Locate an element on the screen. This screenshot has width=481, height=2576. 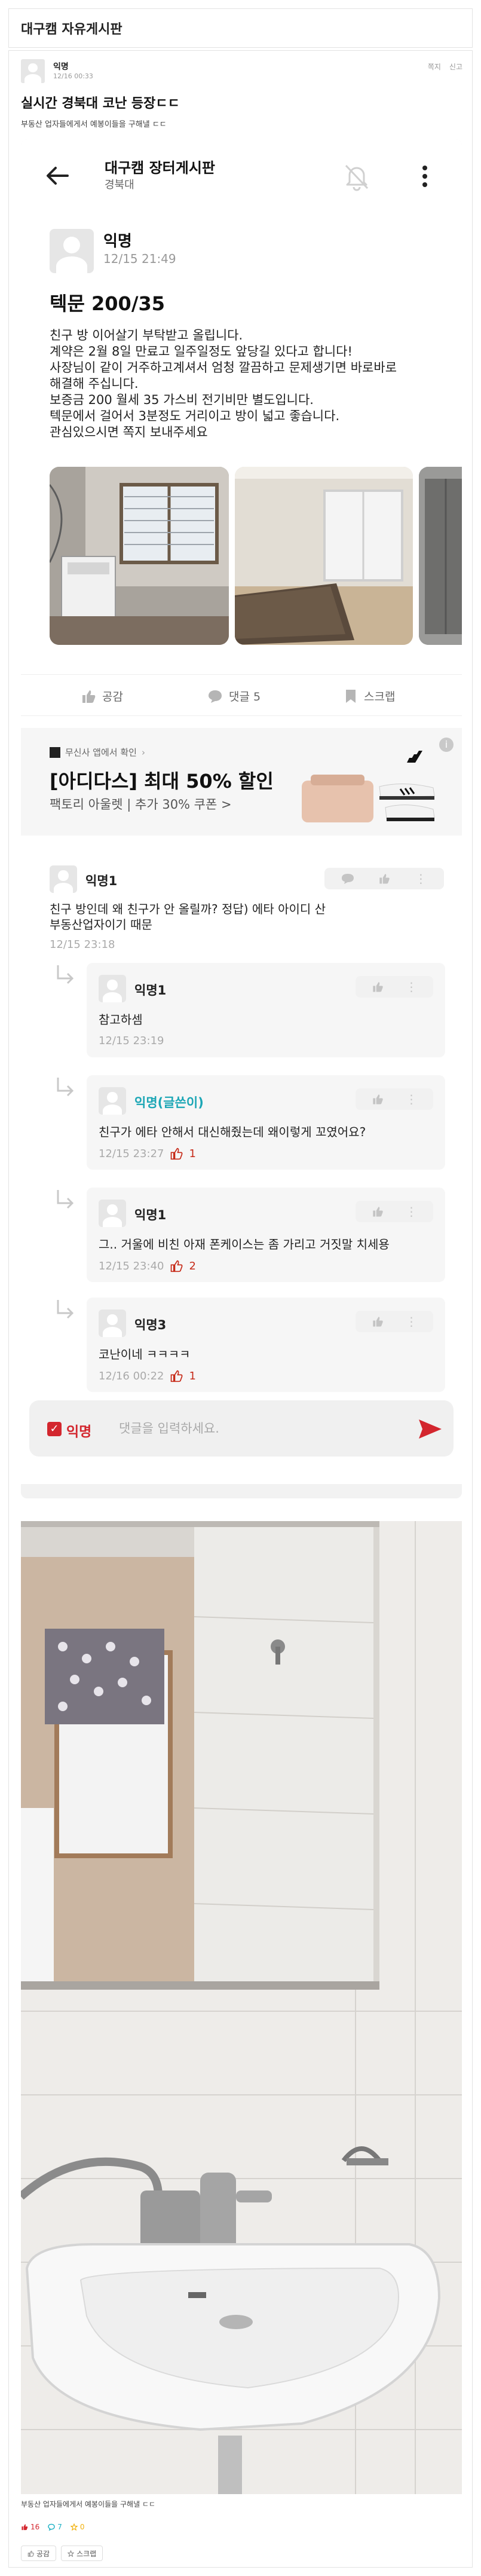
replier-name: 익명3 is located at coordinates (151, 1325).